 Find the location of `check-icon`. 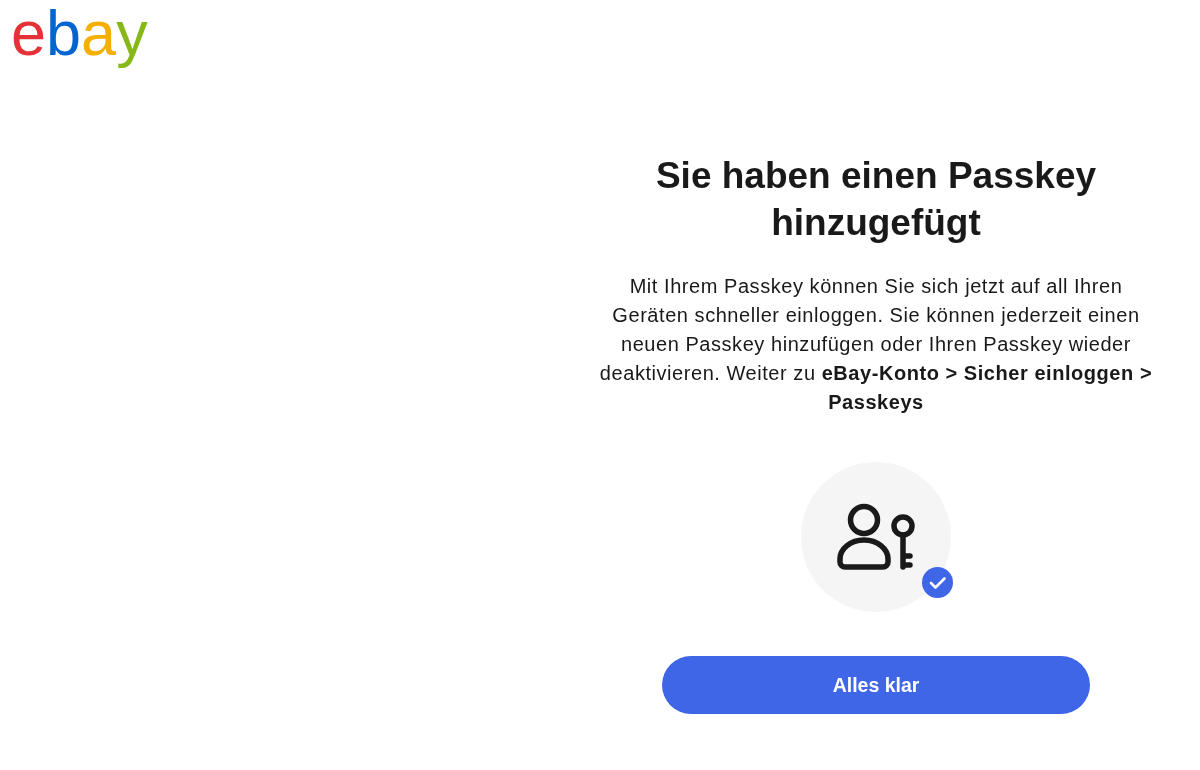

check-icon is located at coordinates (937, 582).